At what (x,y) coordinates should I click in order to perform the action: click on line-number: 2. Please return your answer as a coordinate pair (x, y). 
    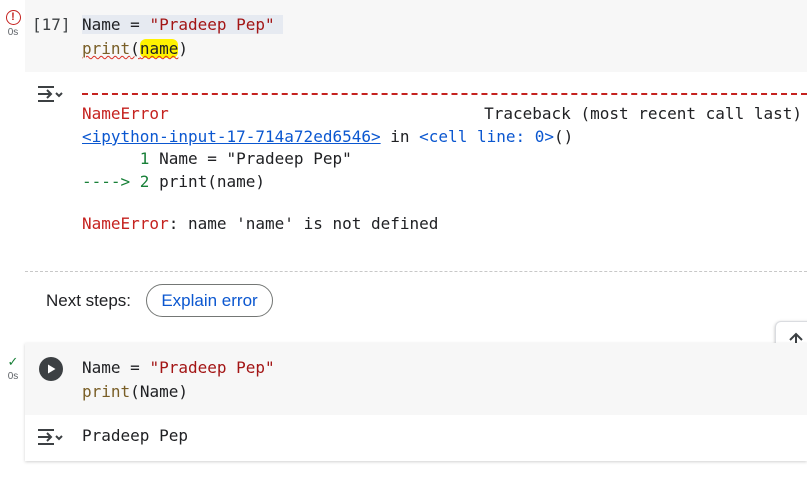
    Looking at the image, I should click on (140, 181).